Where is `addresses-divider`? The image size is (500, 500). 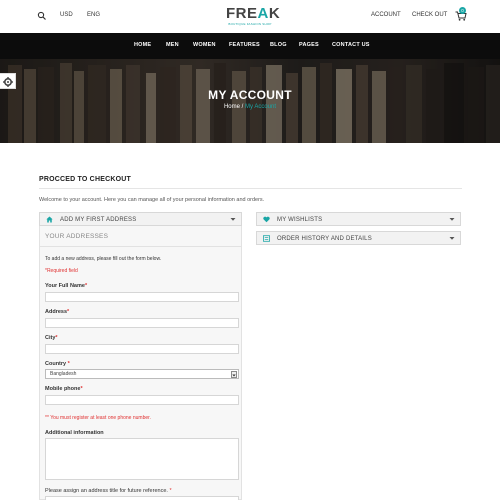
addresses-divider is located at coordinates (140, 246).